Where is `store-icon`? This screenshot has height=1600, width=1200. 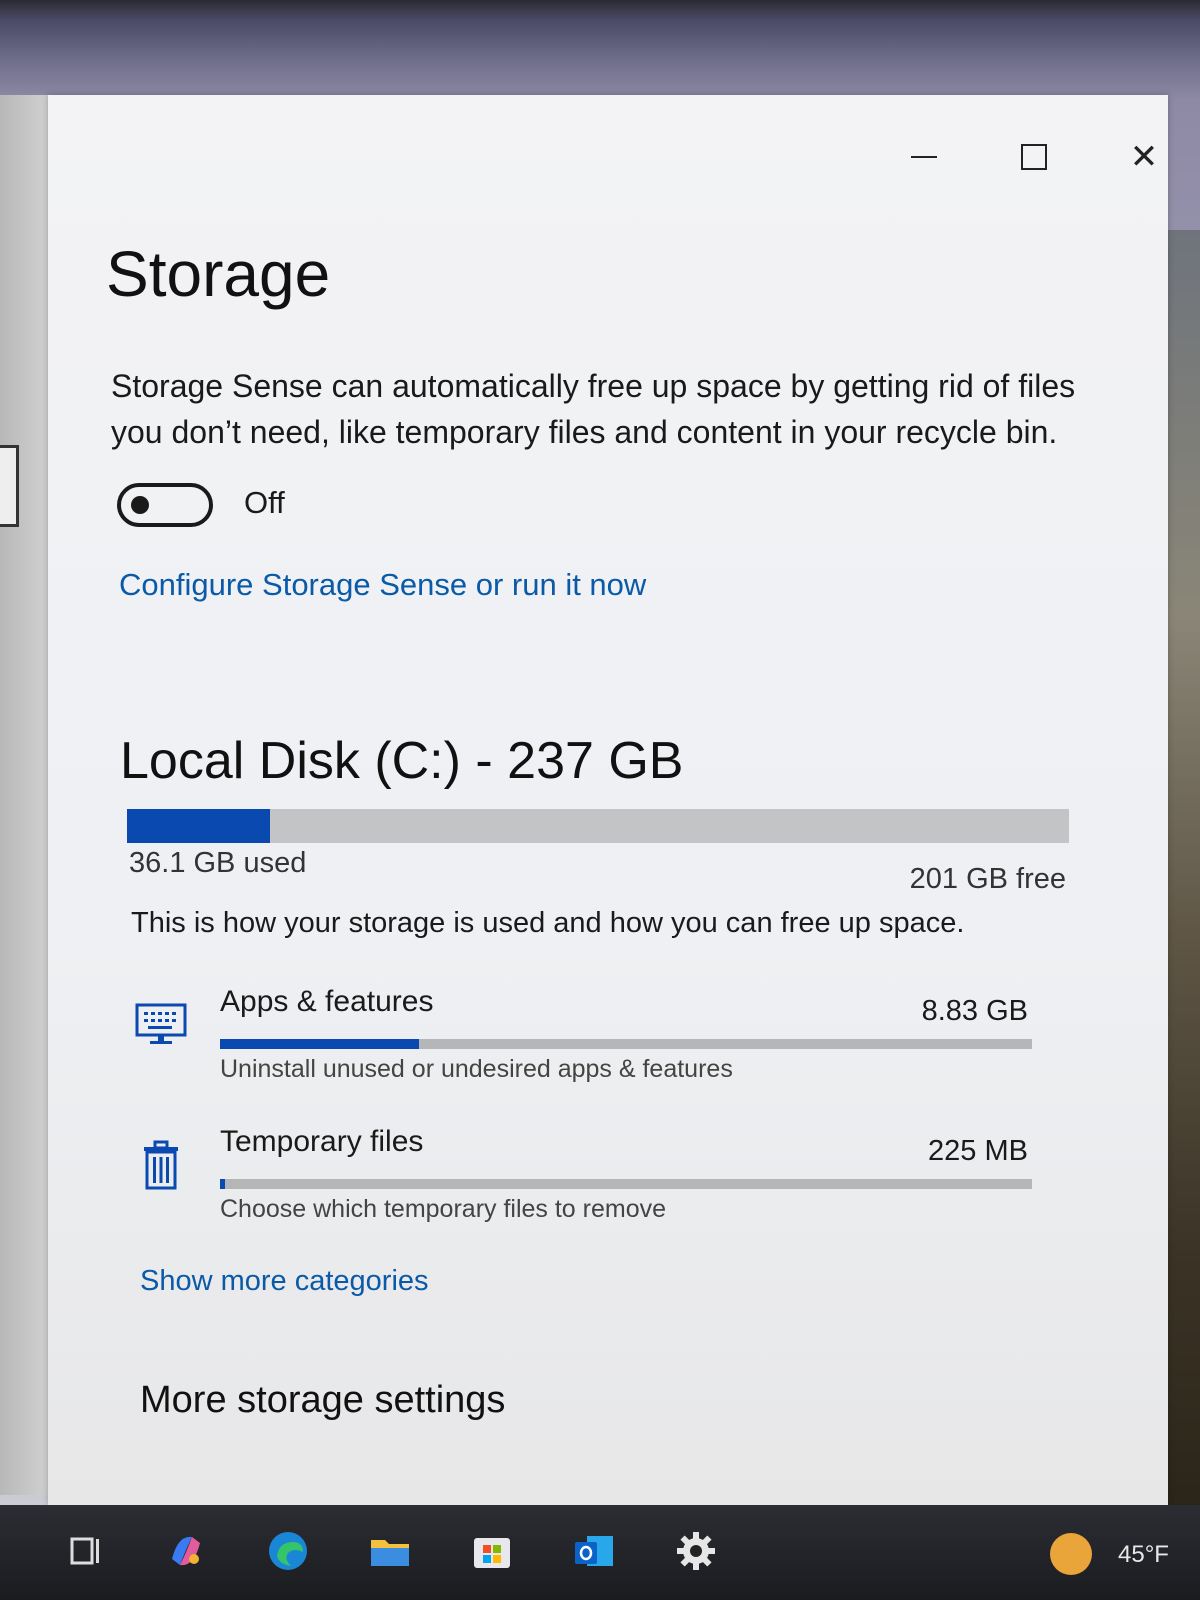 store-icon is located at coordinates (492, 1553).